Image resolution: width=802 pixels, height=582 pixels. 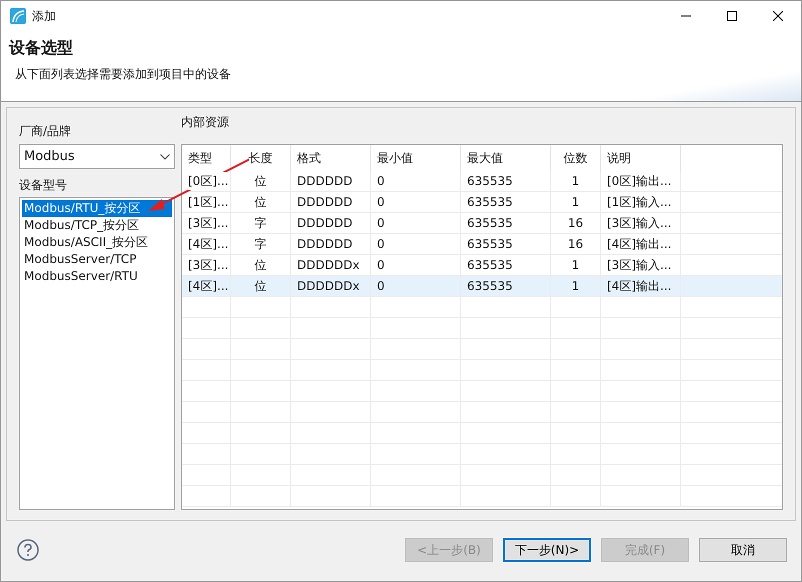 What do you see at coordinates (547, 550) in the screenshot?
I see `dialog-button: 下一步(N)>` at bounding box center [547, 550].